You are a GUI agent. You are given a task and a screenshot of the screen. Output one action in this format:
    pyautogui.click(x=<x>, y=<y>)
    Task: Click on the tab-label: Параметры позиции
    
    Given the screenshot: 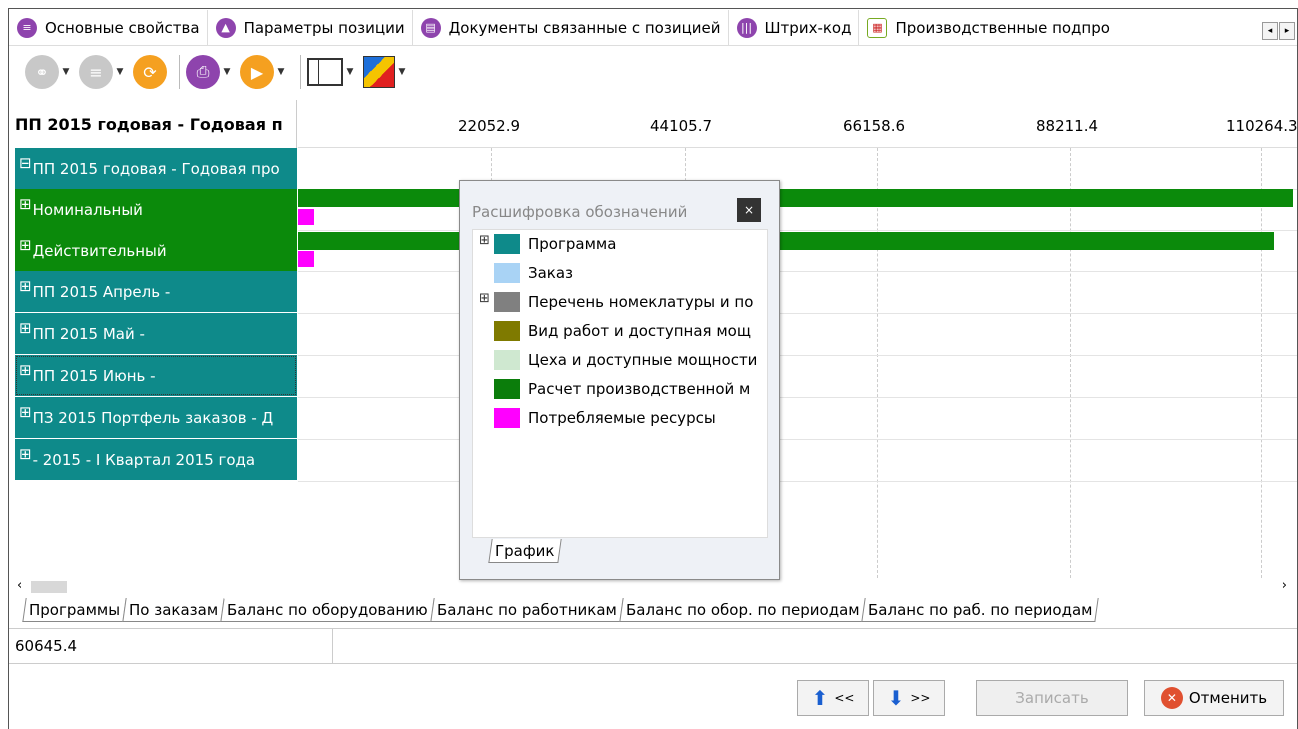 What is the action you would take?
    pyautogui.click(x=324, y=27)
    